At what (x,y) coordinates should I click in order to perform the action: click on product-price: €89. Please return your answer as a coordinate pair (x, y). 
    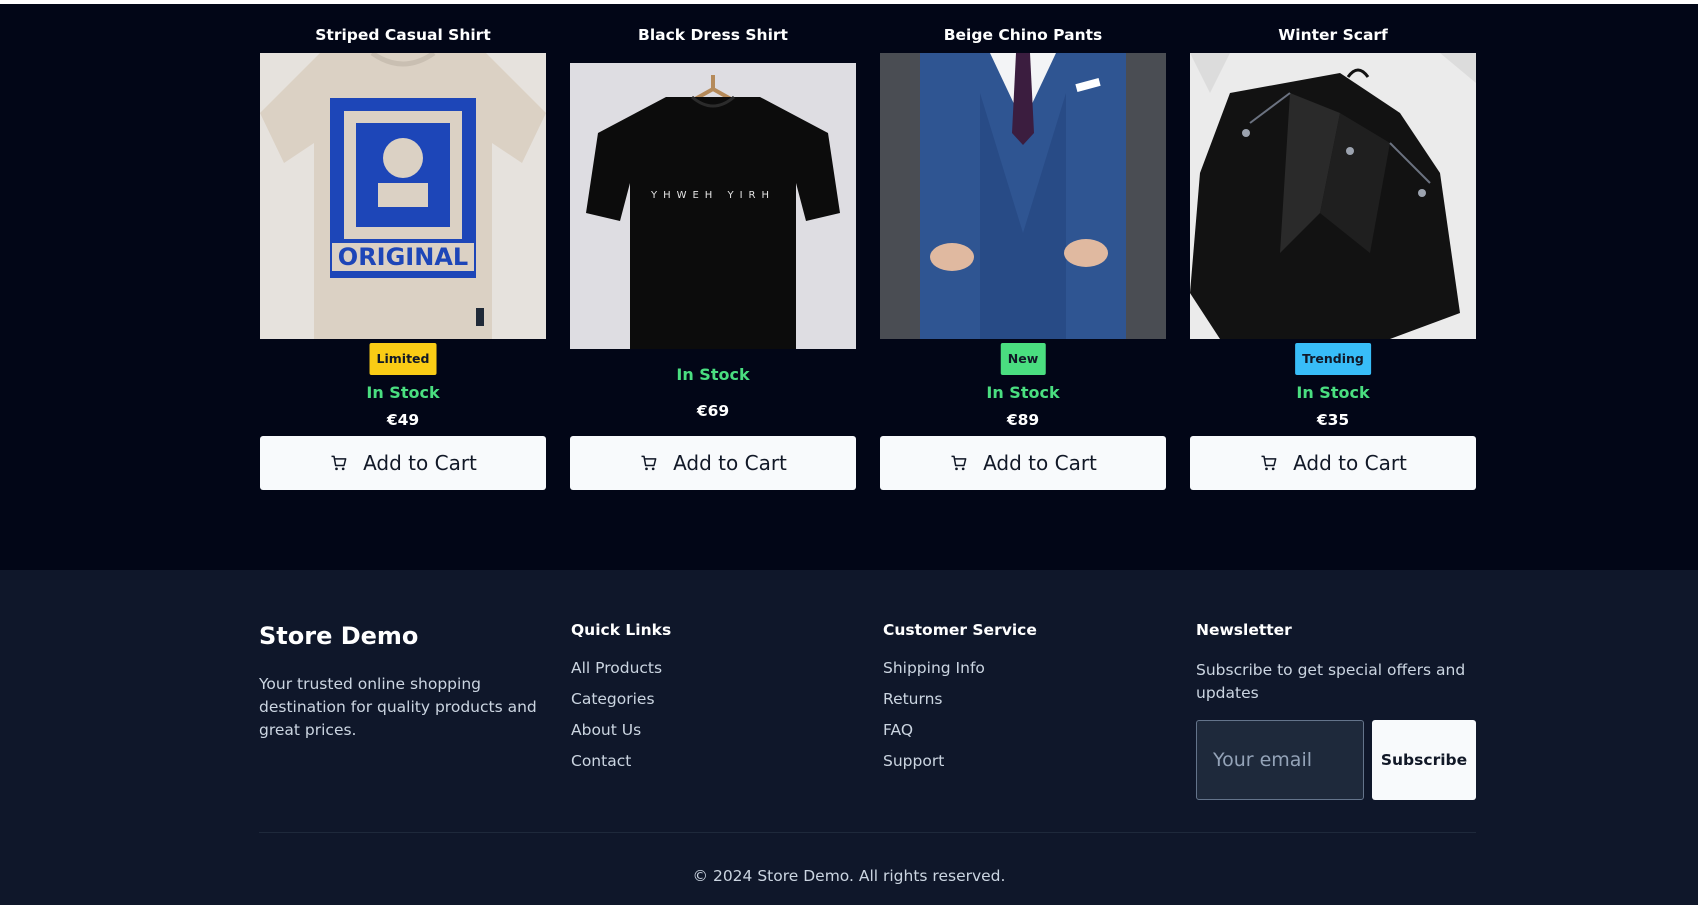
    Looking at the image, I should click on (1023, 420).